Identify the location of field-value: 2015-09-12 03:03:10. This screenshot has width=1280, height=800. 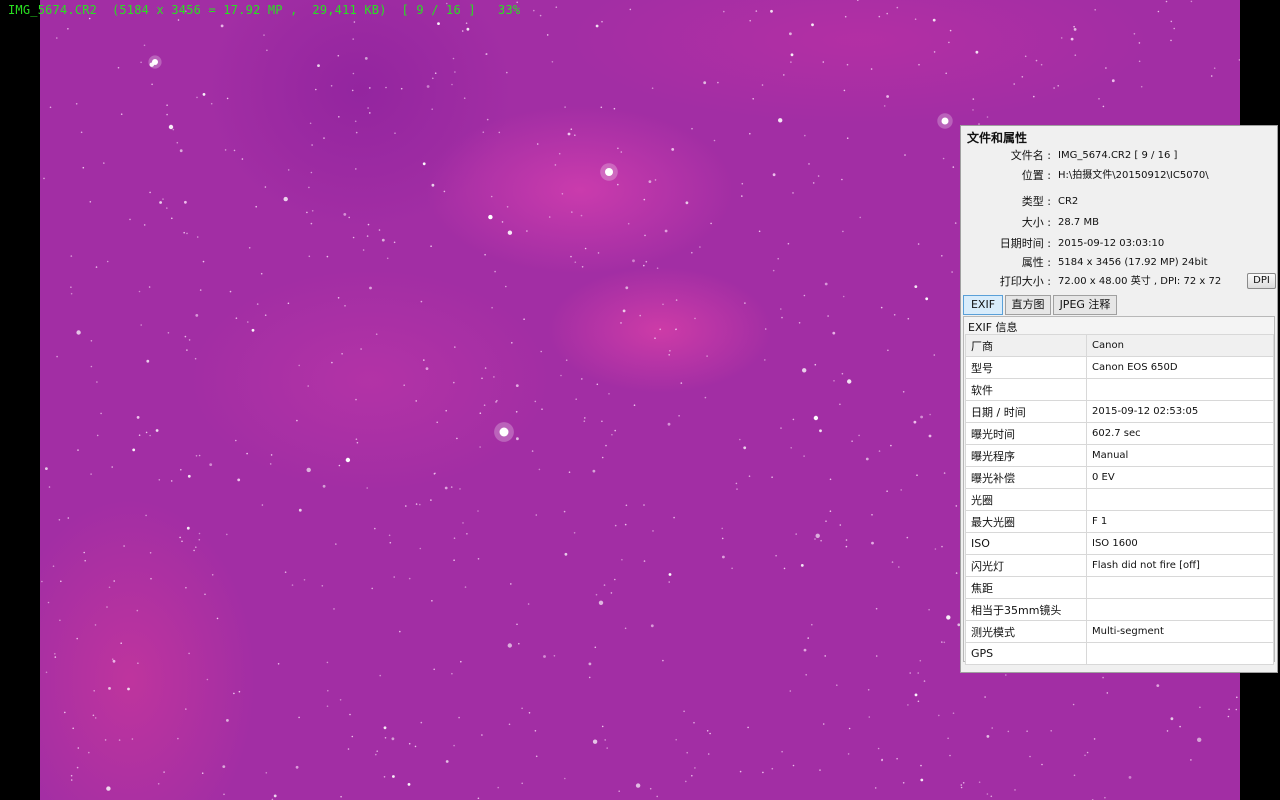
(1111, 243).